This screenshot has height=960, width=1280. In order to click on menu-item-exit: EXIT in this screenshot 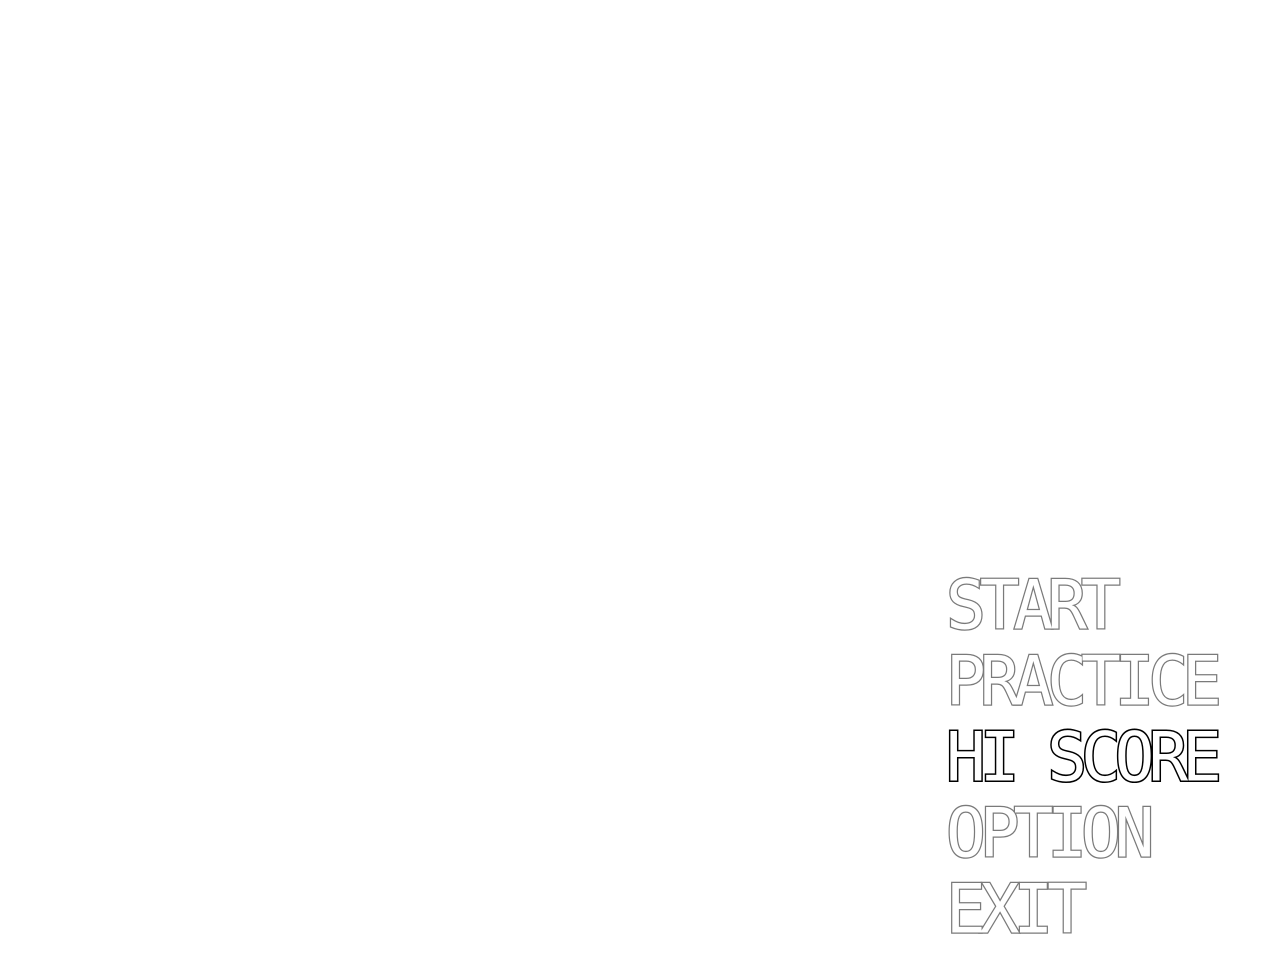, I will do `click(1110, 909)`.